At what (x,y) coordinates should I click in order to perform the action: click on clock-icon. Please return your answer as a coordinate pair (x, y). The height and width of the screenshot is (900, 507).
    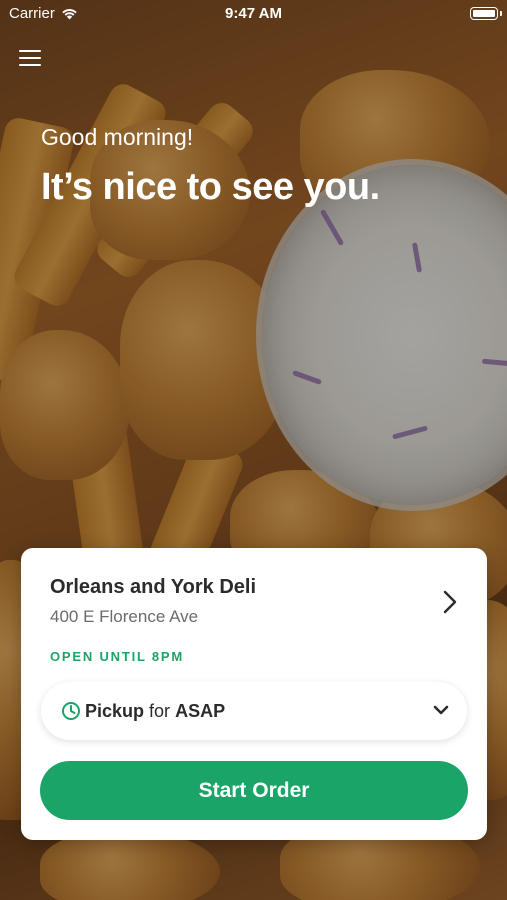
    Looking at the image, I should click on (71, 711).